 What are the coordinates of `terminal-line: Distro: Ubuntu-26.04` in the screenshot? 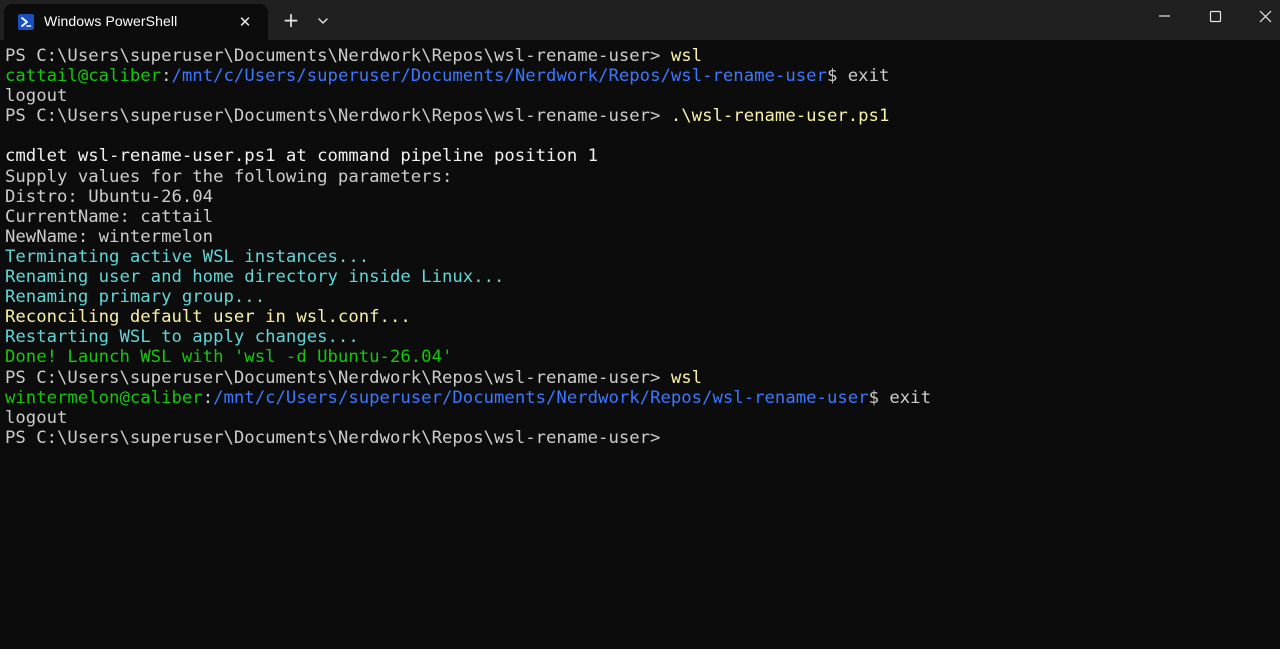 It's located at (468, 197).